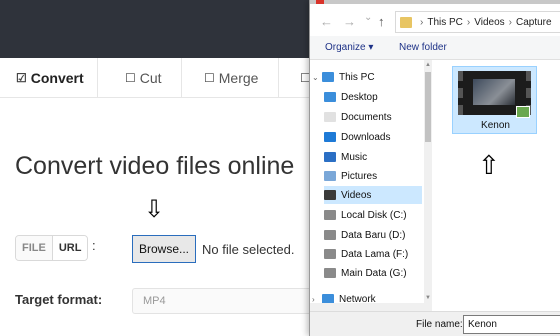 The height and width of the screenshot is (336, 560). What do you see at coordinates (381, 21) in the screenshot?
I see `up-folder-icon: ↑` at bounding box center [381, 21].